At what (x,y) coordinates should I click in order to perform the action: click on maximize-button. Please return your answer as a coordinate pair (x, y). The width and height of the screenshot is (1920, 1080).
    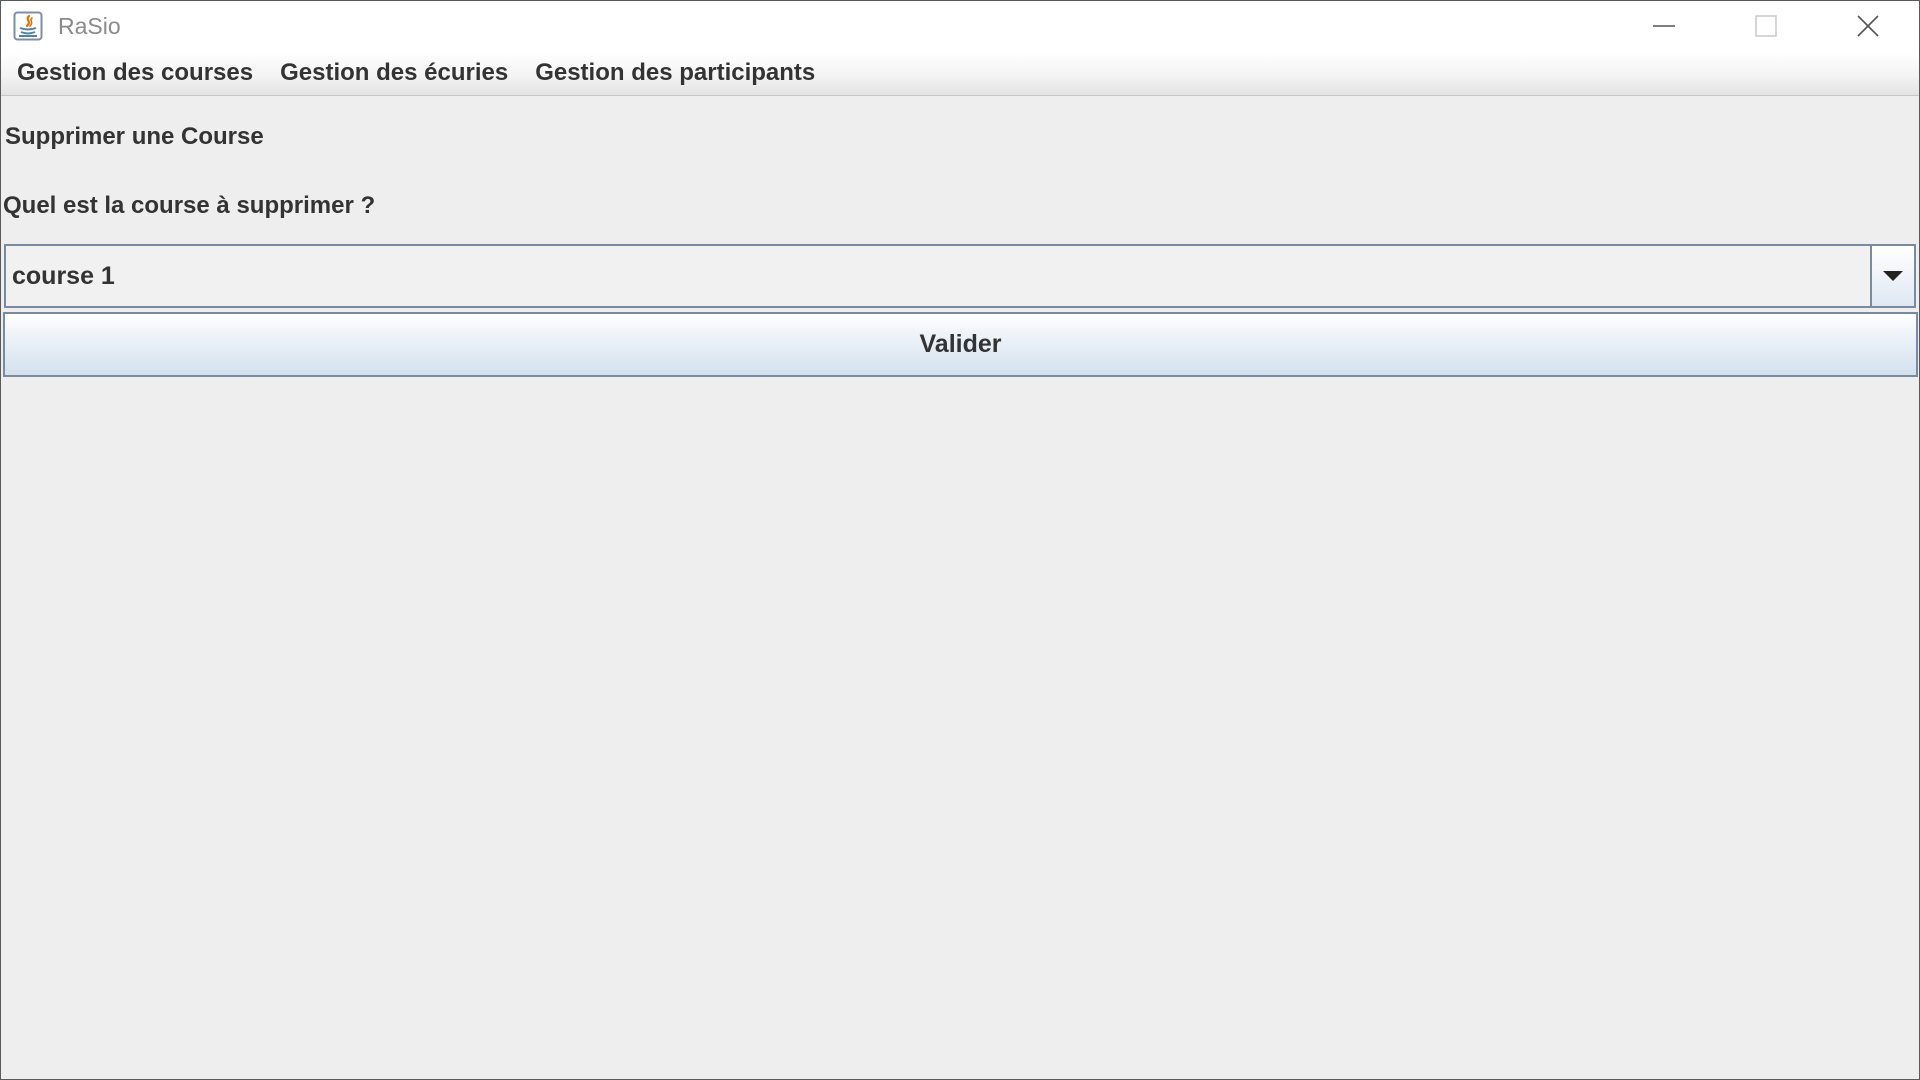
    Looking at the image, I should click on (1766, 26).